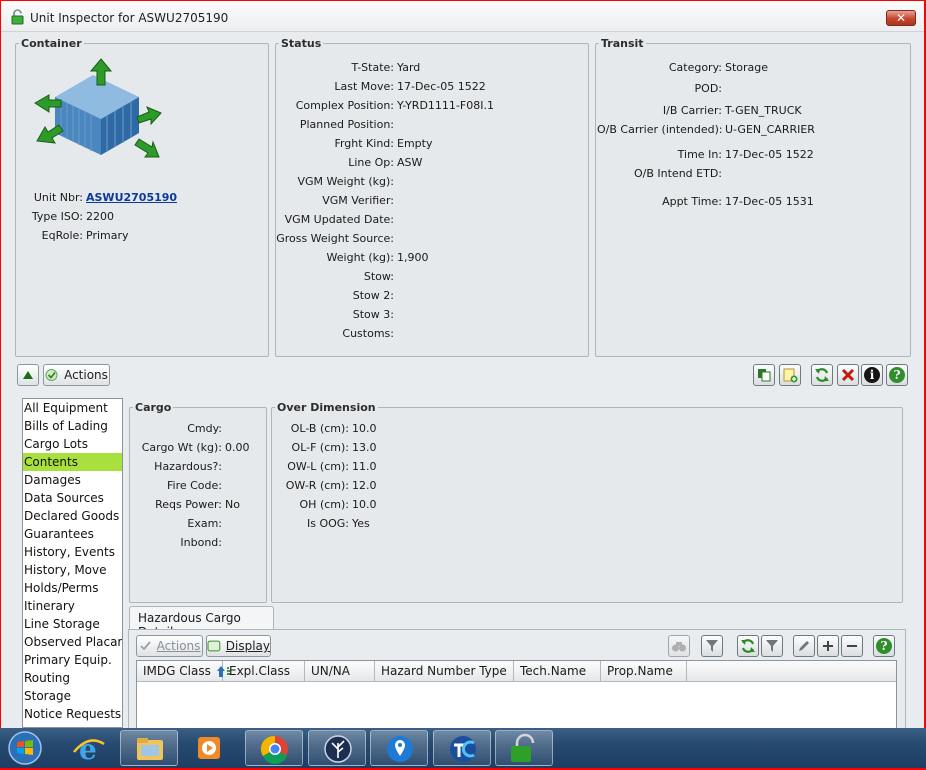  I want to click on transit-field-row: I/B Carrier: T-GEN_TRUCK, so click(699, 110).